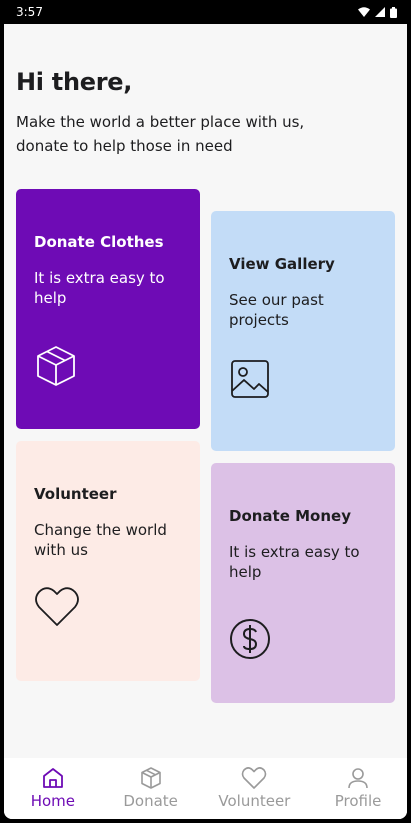 The width and height of the screenshot is (411, 823). I want to click on page-title: Hi there,, so click(74, 82).